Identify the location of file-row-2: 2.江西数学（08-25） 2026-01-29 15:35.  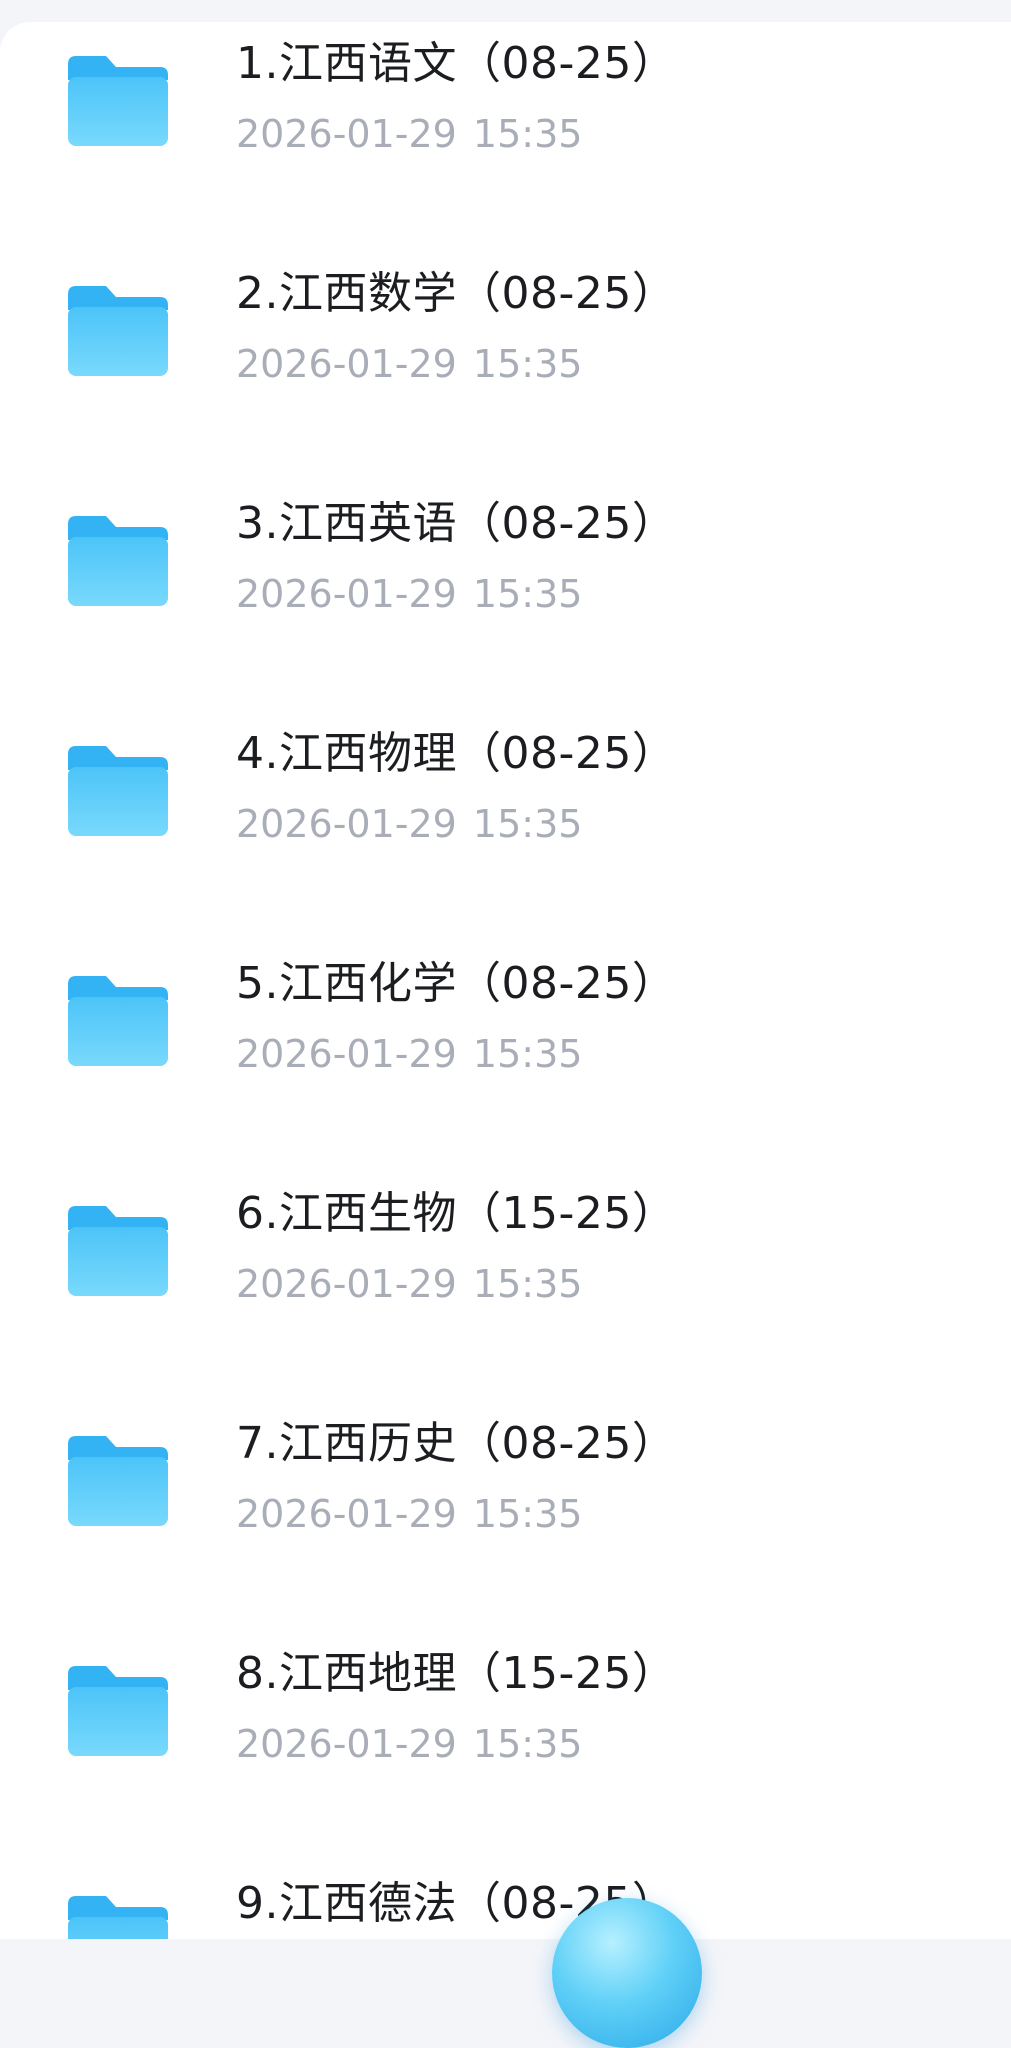
(505, 376).